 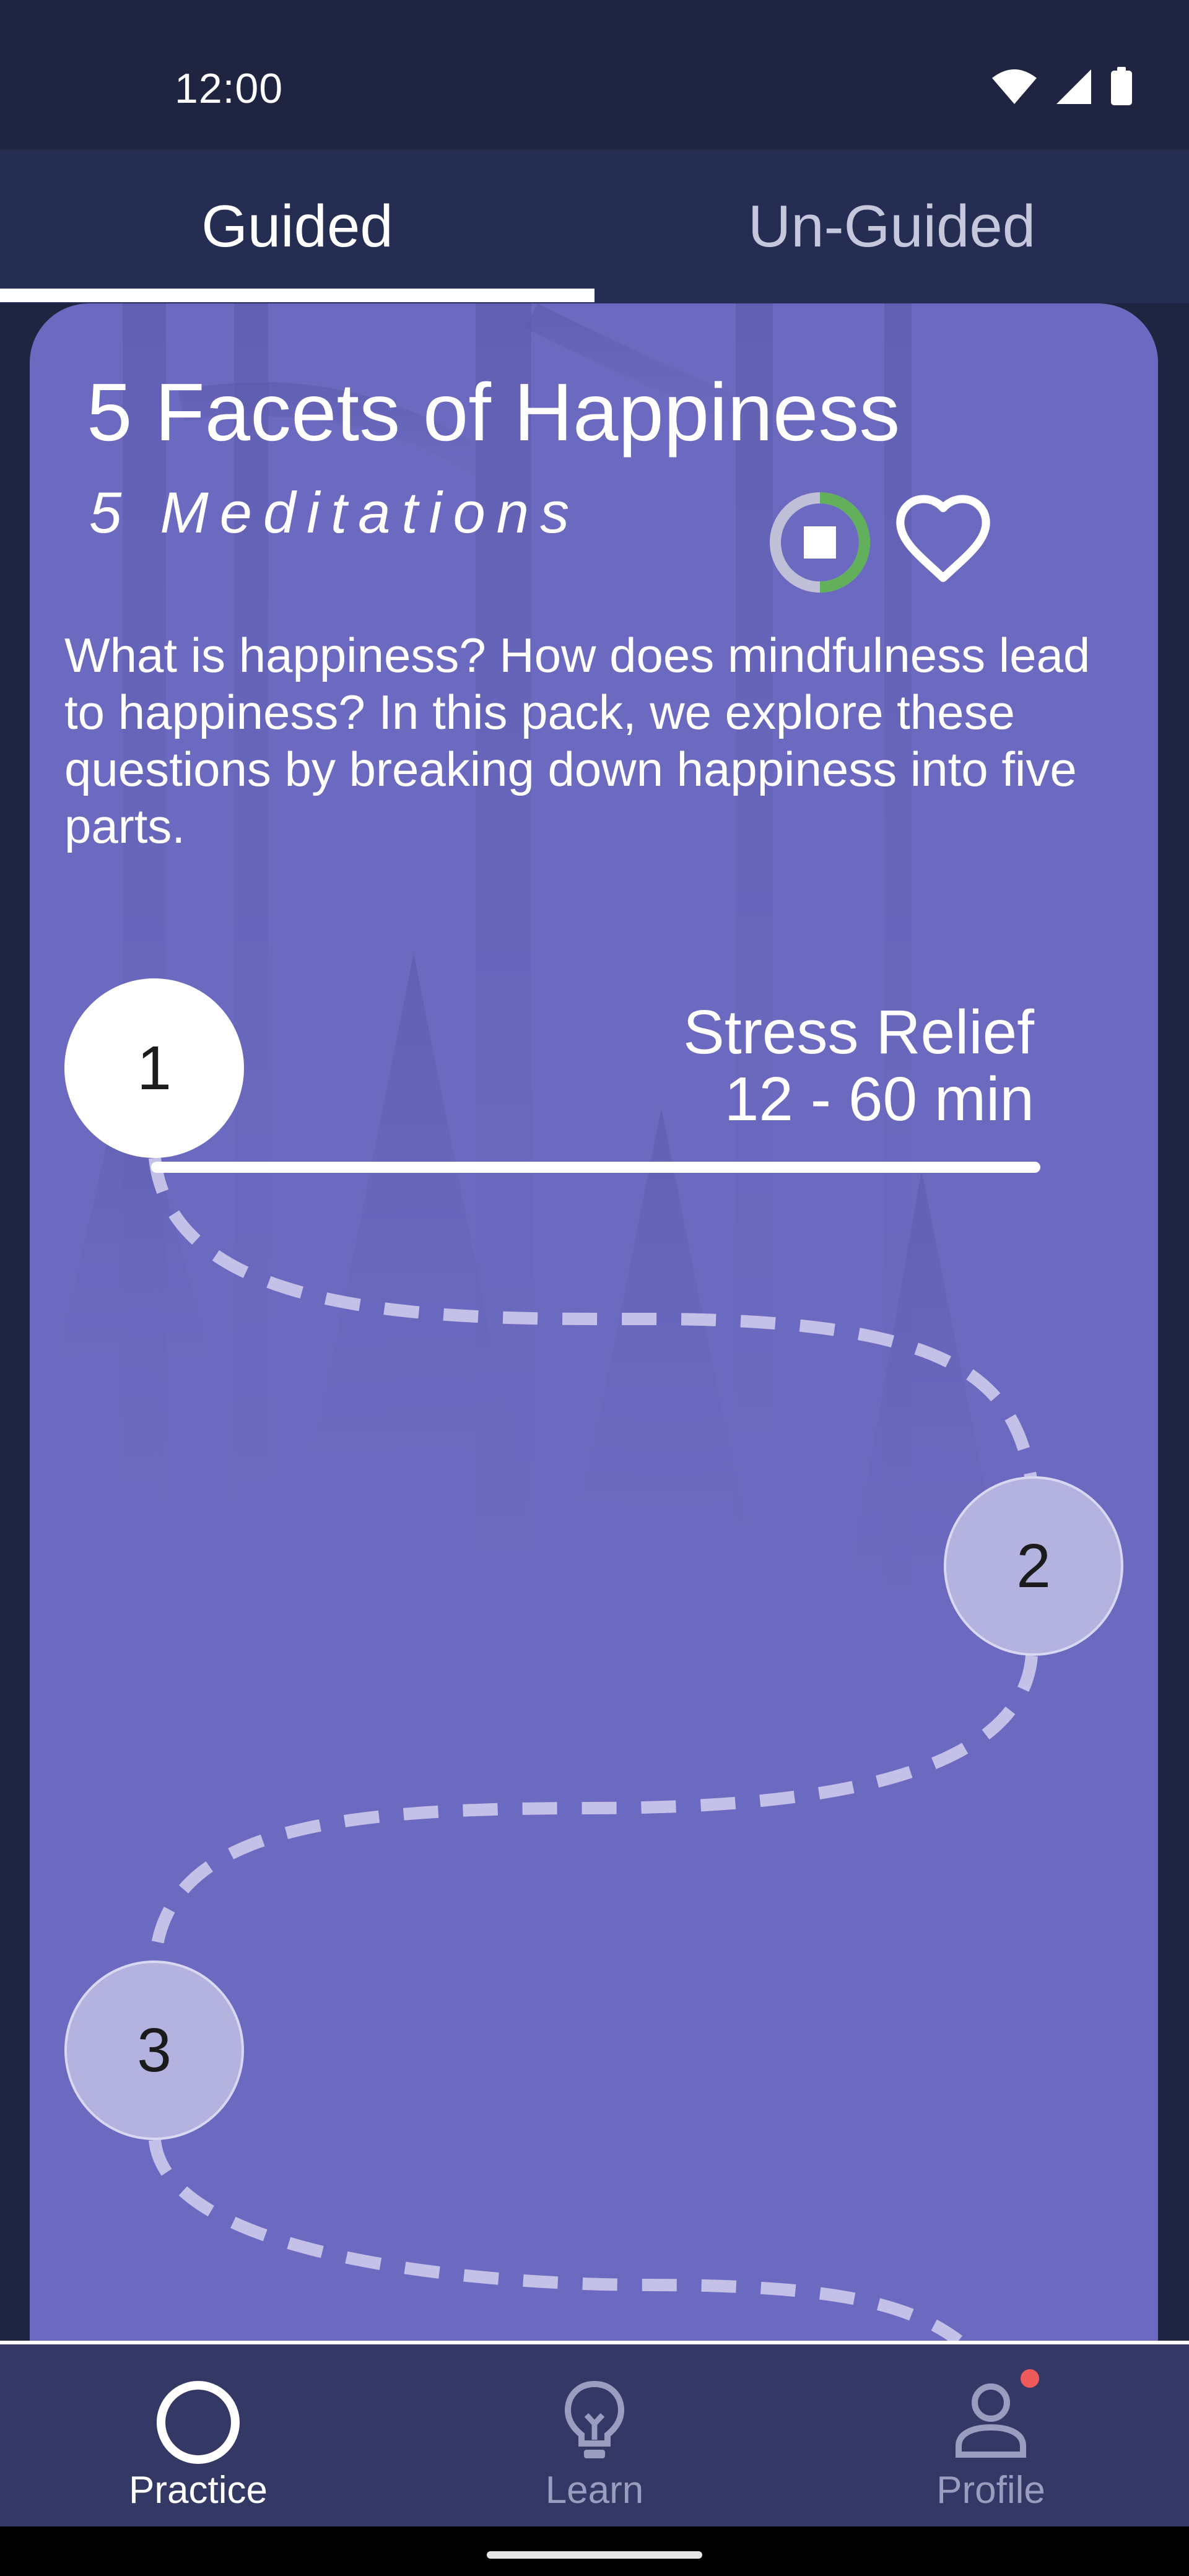 What do you see at coordinates (594, 2555) in the screenshot?
I see `gesture-bar` at bounding box center [594, 2555].